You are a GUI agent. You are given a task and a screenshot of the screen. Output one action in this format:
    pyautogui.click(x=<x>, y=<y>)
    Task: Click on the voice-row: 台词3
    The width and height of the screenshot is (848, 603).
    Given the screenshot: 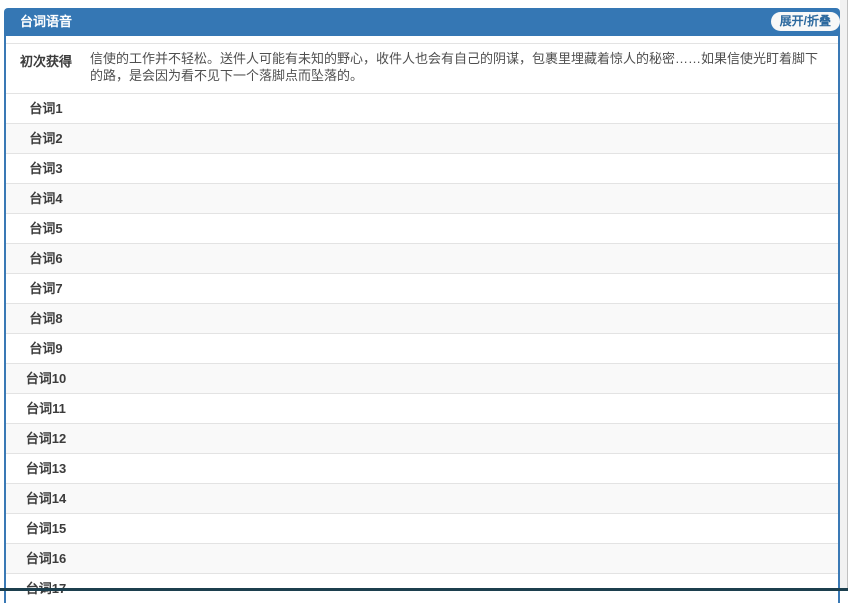 What is the action you would take?
    pyautogui.click(x=422, y=168)
    